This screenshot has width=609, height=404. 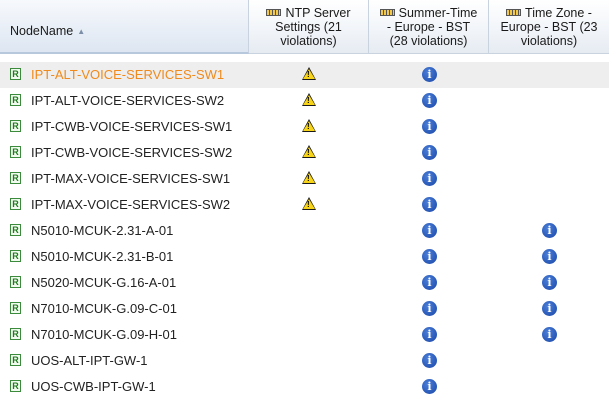 What do you see at coordinates (130, 204) in the screenshot?
I see `node-name: IPT-MAX-VOICE-SERVICES-SW2` at bounding box center [130, 204].